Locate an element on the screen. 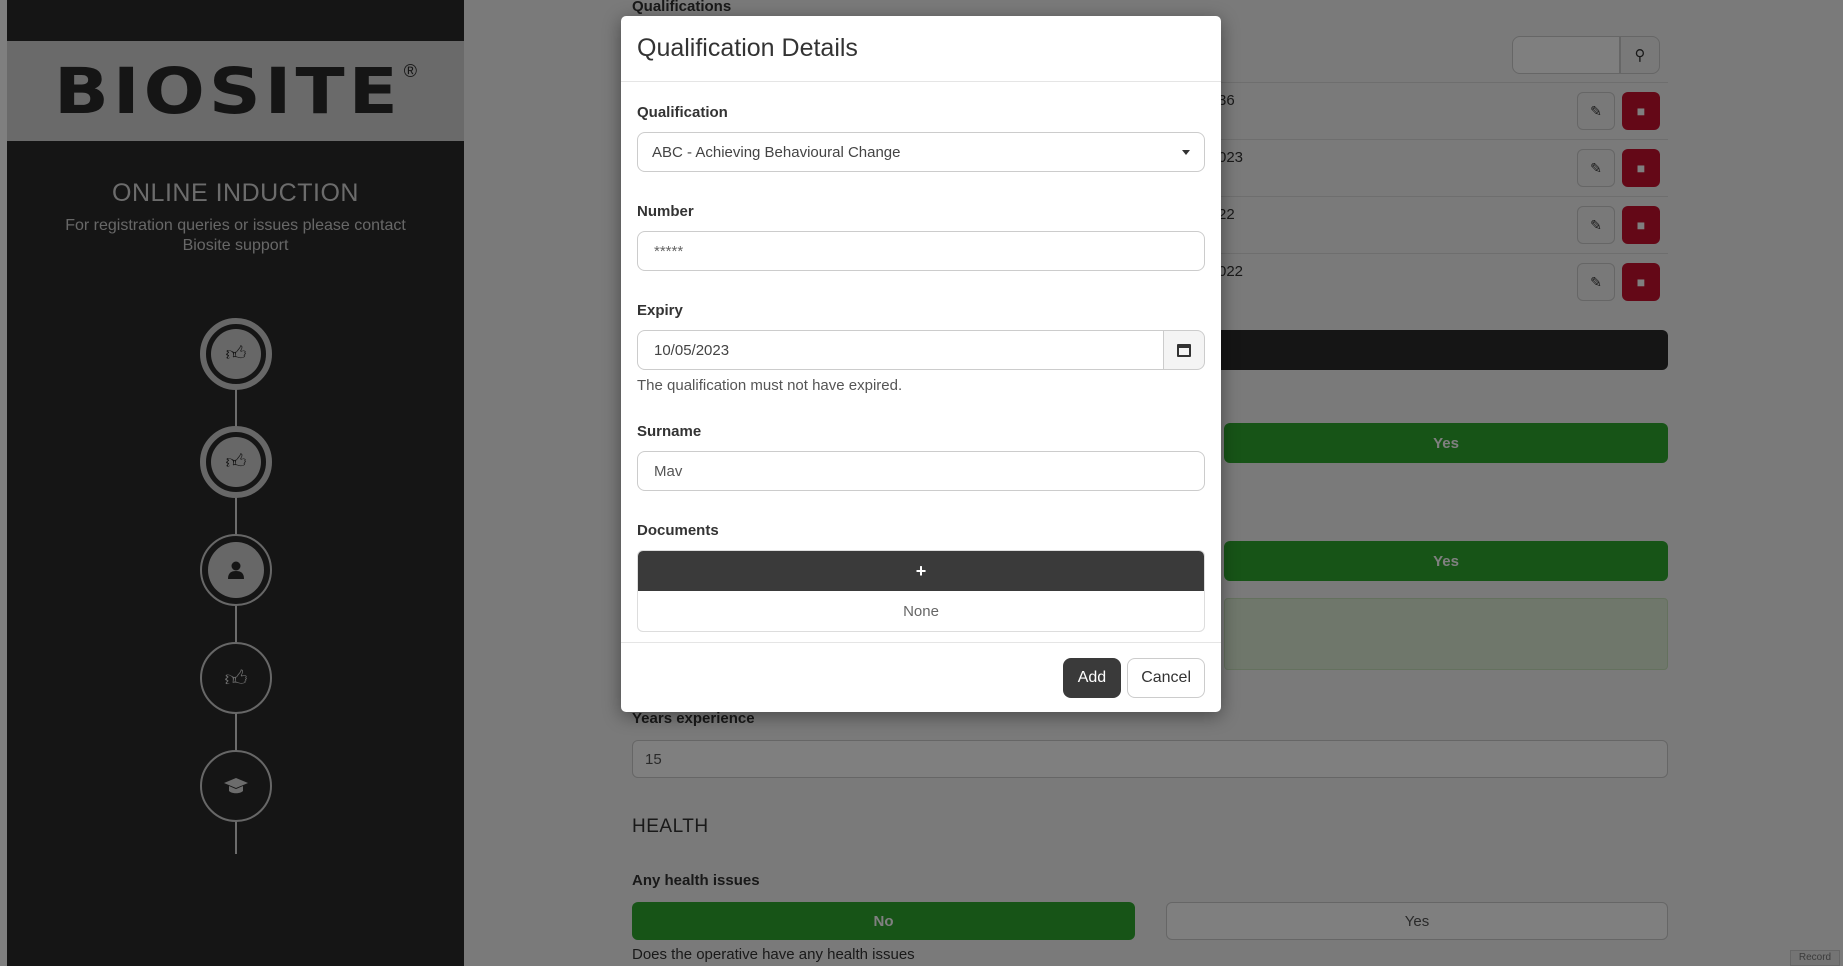 This screenshot has width=1843, height=966. add-button: Add is located at coordinates (1092, 677).